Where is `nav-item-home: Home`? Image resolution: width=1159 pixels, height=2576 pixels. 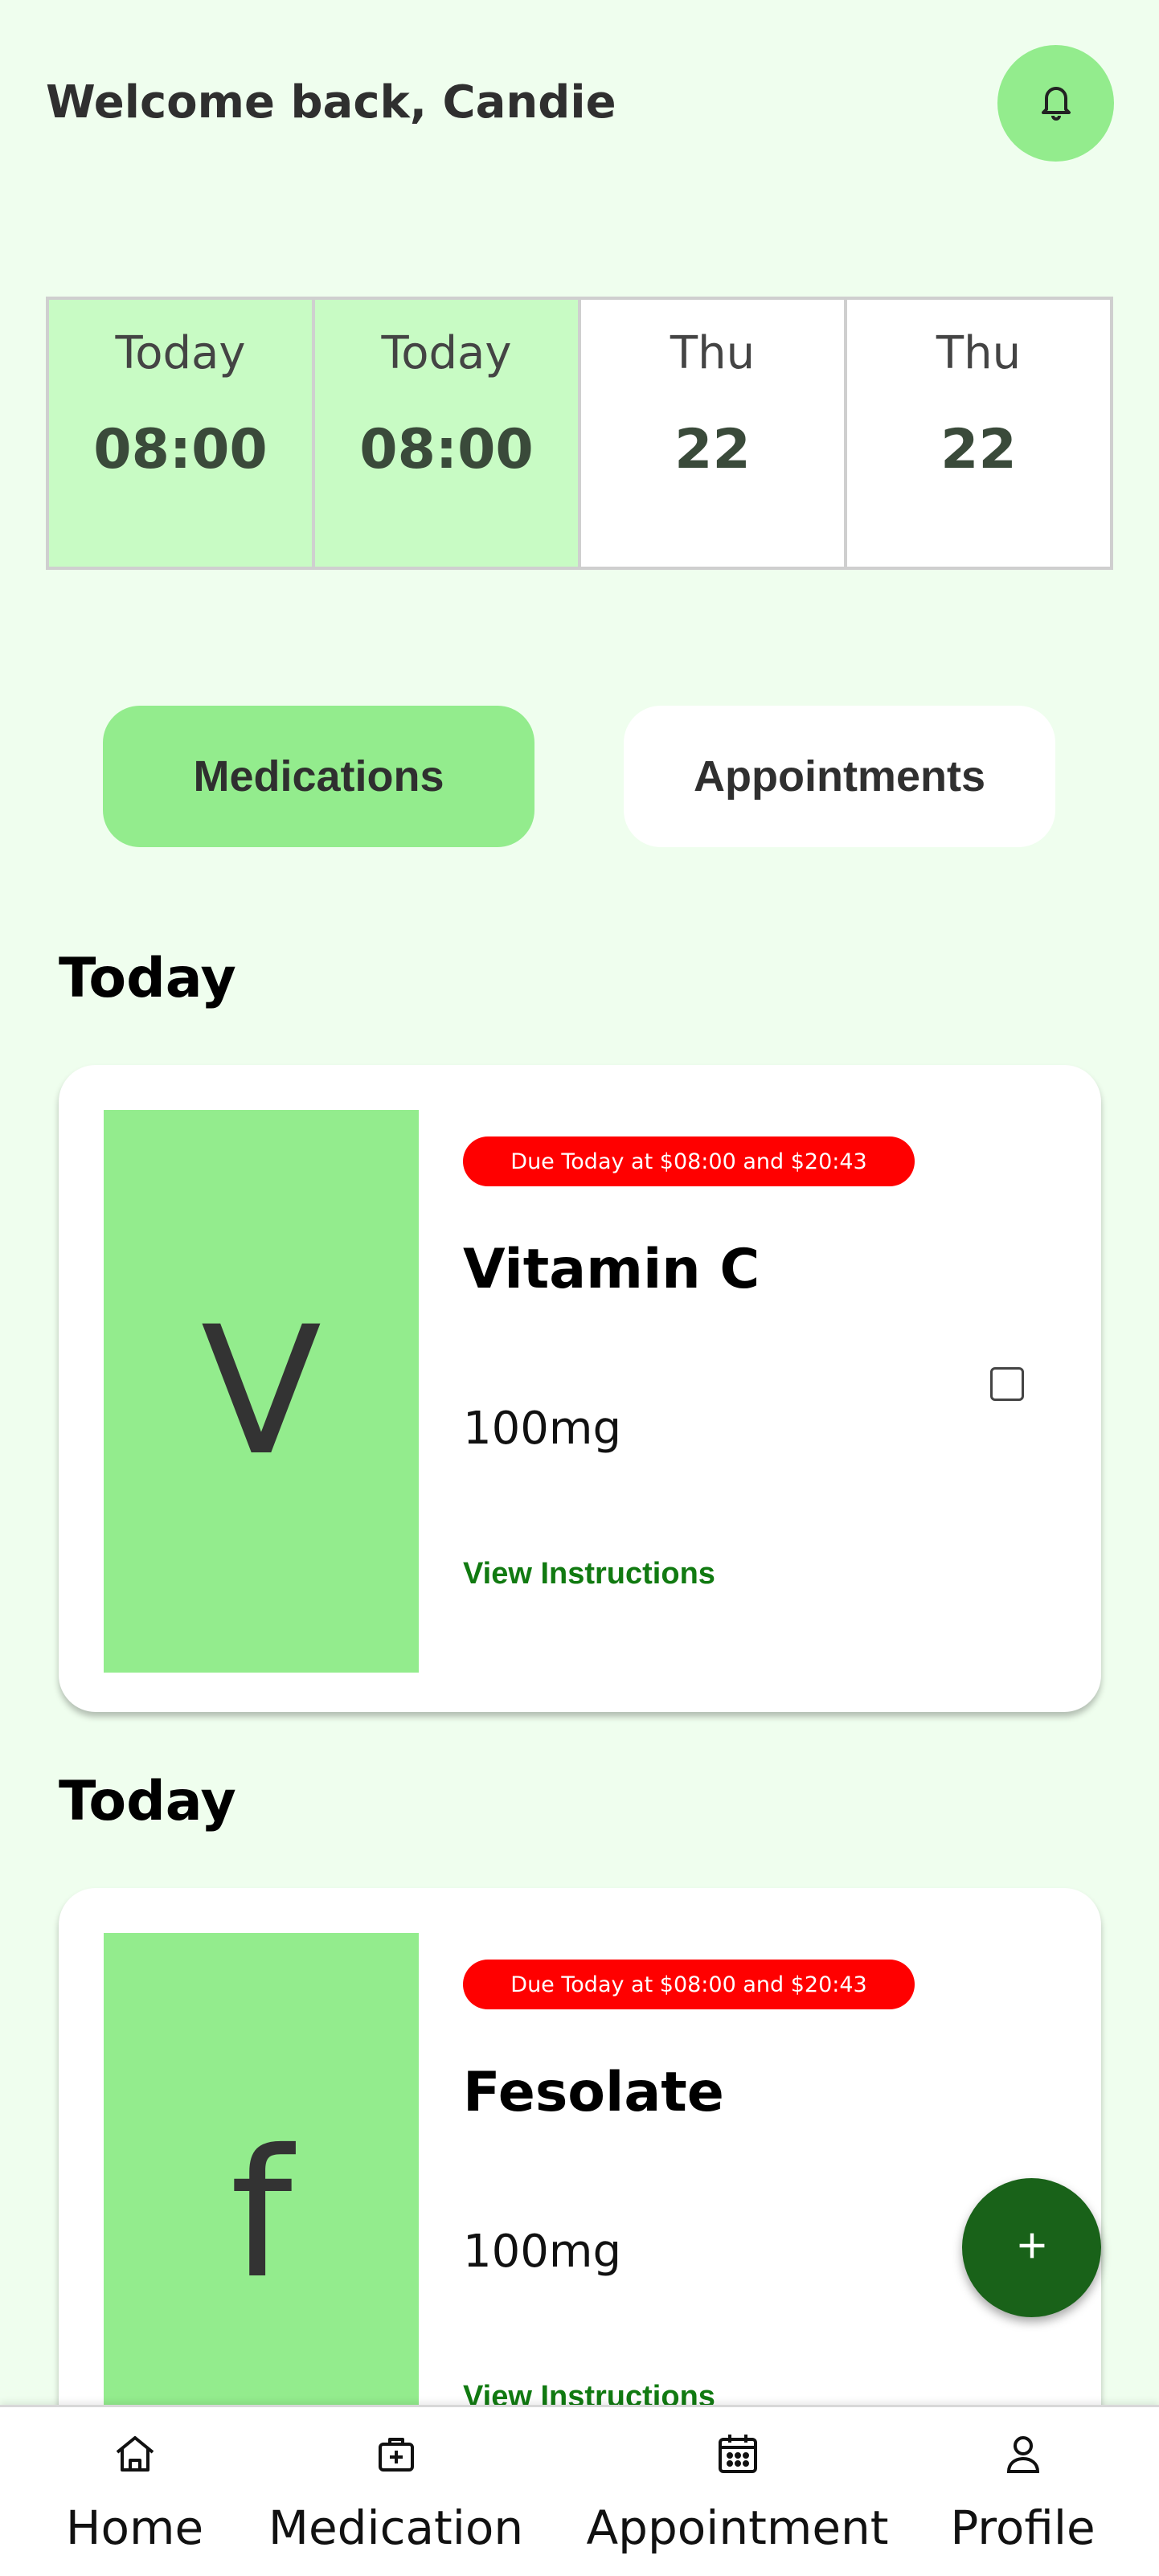
nav-item-home: Home is located at coordinates (134, 2491).